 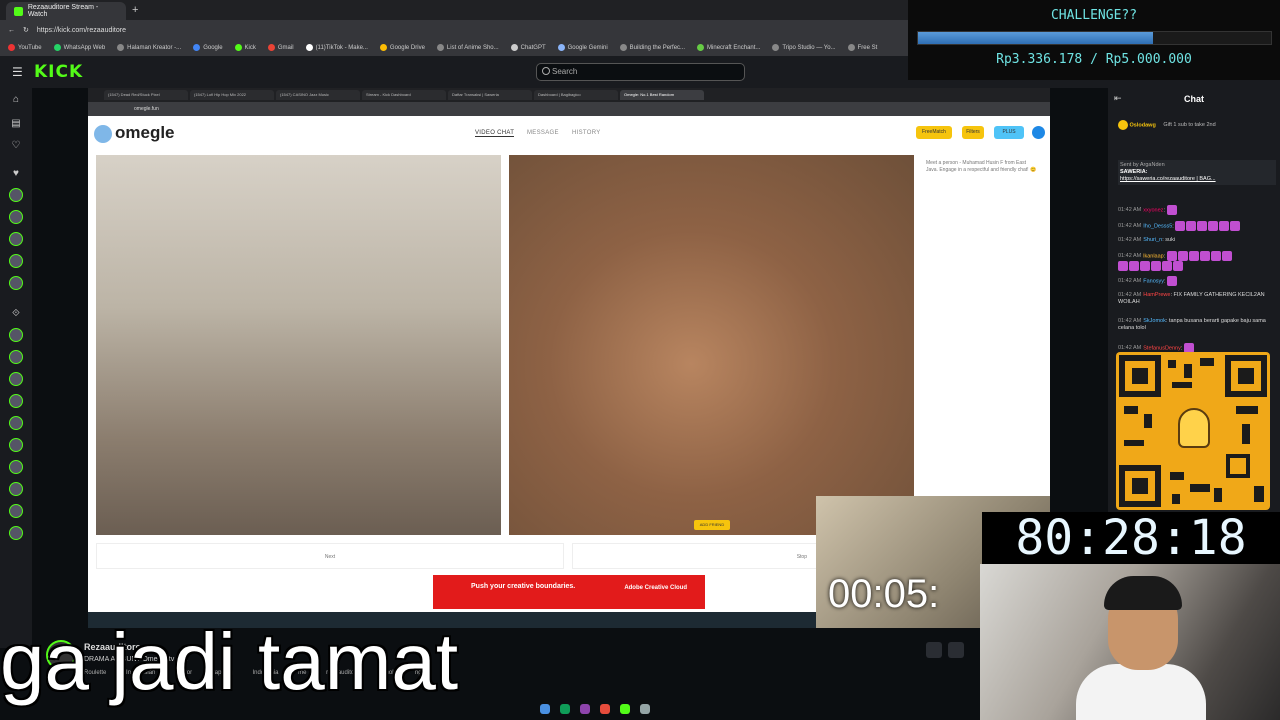 What do you see at coordinates (81, 30) in the screenshot?
I see `url-text: https://kick.com/rezaauditore` at bounding box center [81, 30].